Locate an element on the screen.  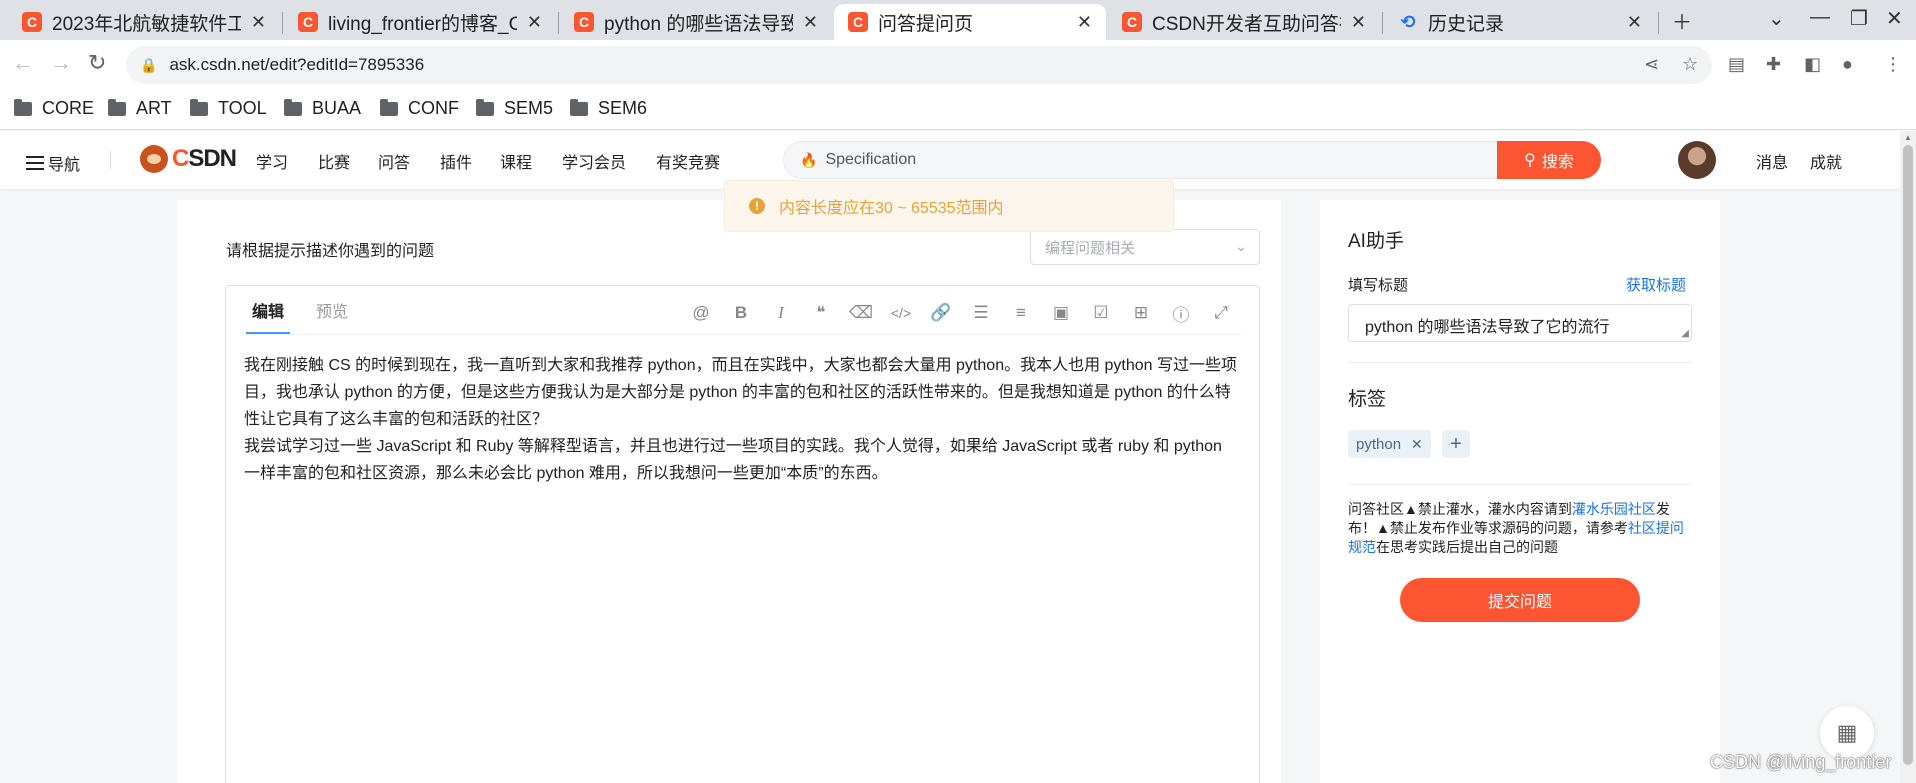
category-select: 编程问题相关 ⌄ is located at coordinates (1145, 247).